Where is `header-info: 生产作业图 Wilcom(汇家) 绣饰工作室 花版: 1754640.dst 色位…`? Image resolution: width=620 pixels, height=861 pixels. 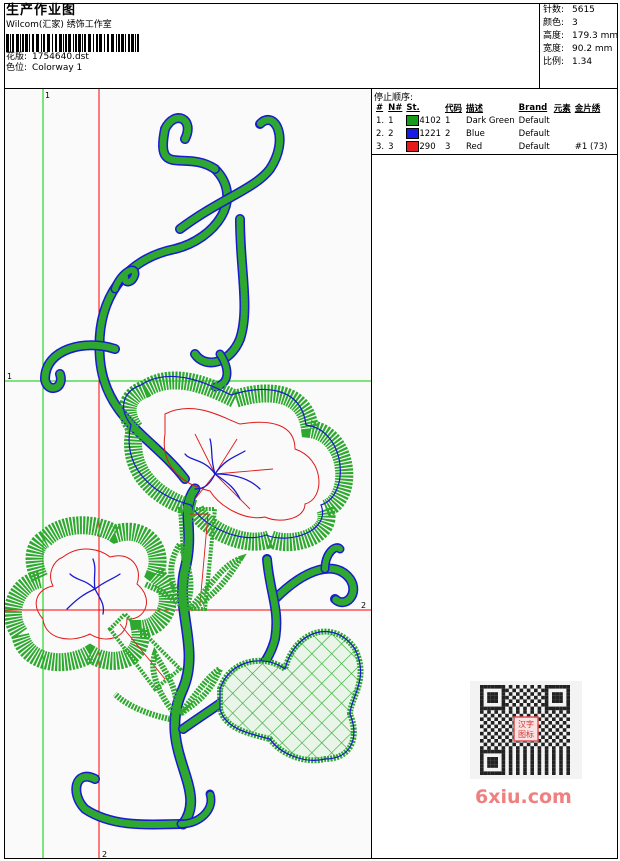 header-info: 生产作业图 Wilcom(汇家) 绣饰工作室 花版: 1754640.dst 色位… is located at coordinates (271, 38).